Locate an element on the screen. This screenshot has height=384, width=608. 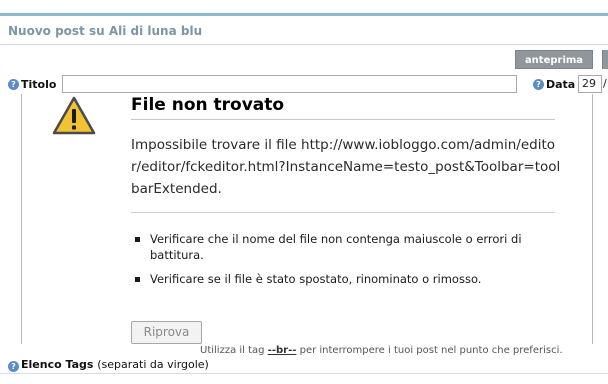
retry-button: Riprova is located at coordinates (166, 332).